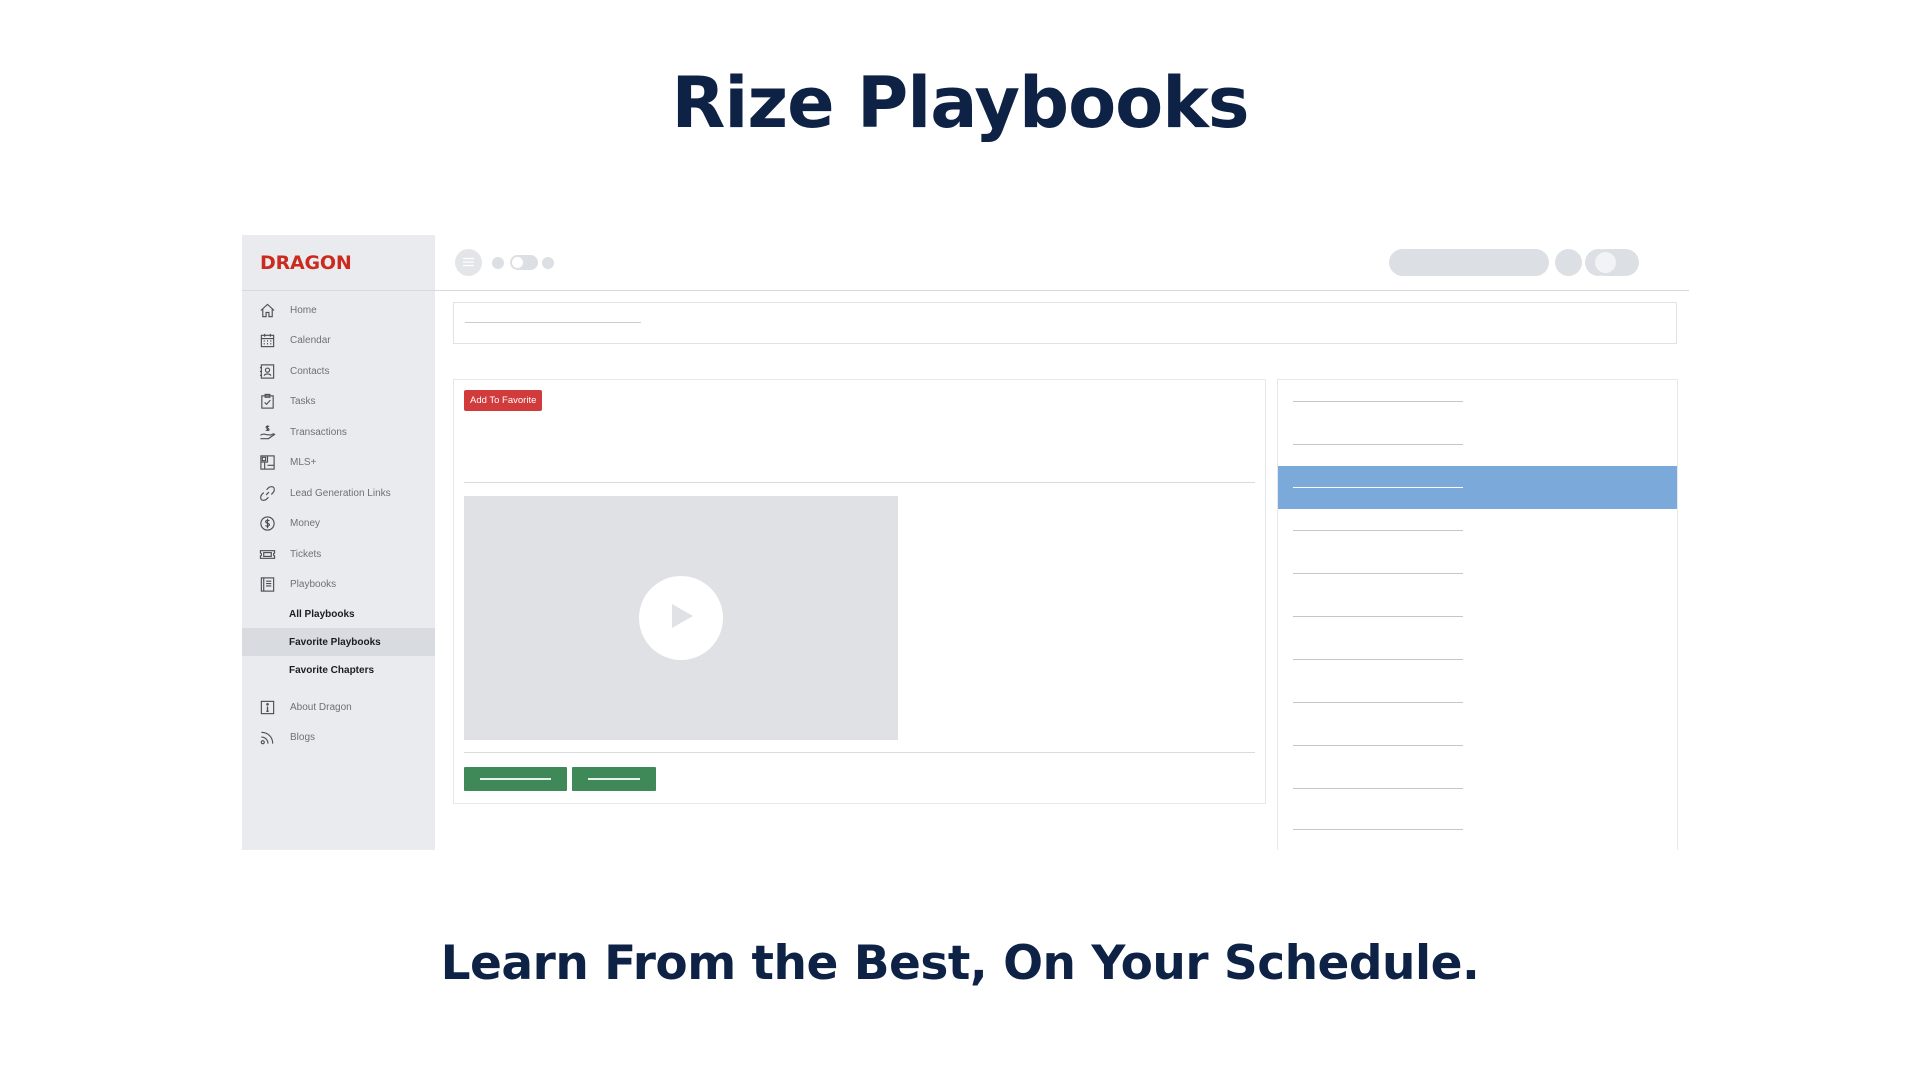 Image resolution: width=1920 pixels, height=1080 pixels. What do you see at coordinates (267, 524) in the screenshot?
I see `dollar-icon` at bounding box center [267, 524].